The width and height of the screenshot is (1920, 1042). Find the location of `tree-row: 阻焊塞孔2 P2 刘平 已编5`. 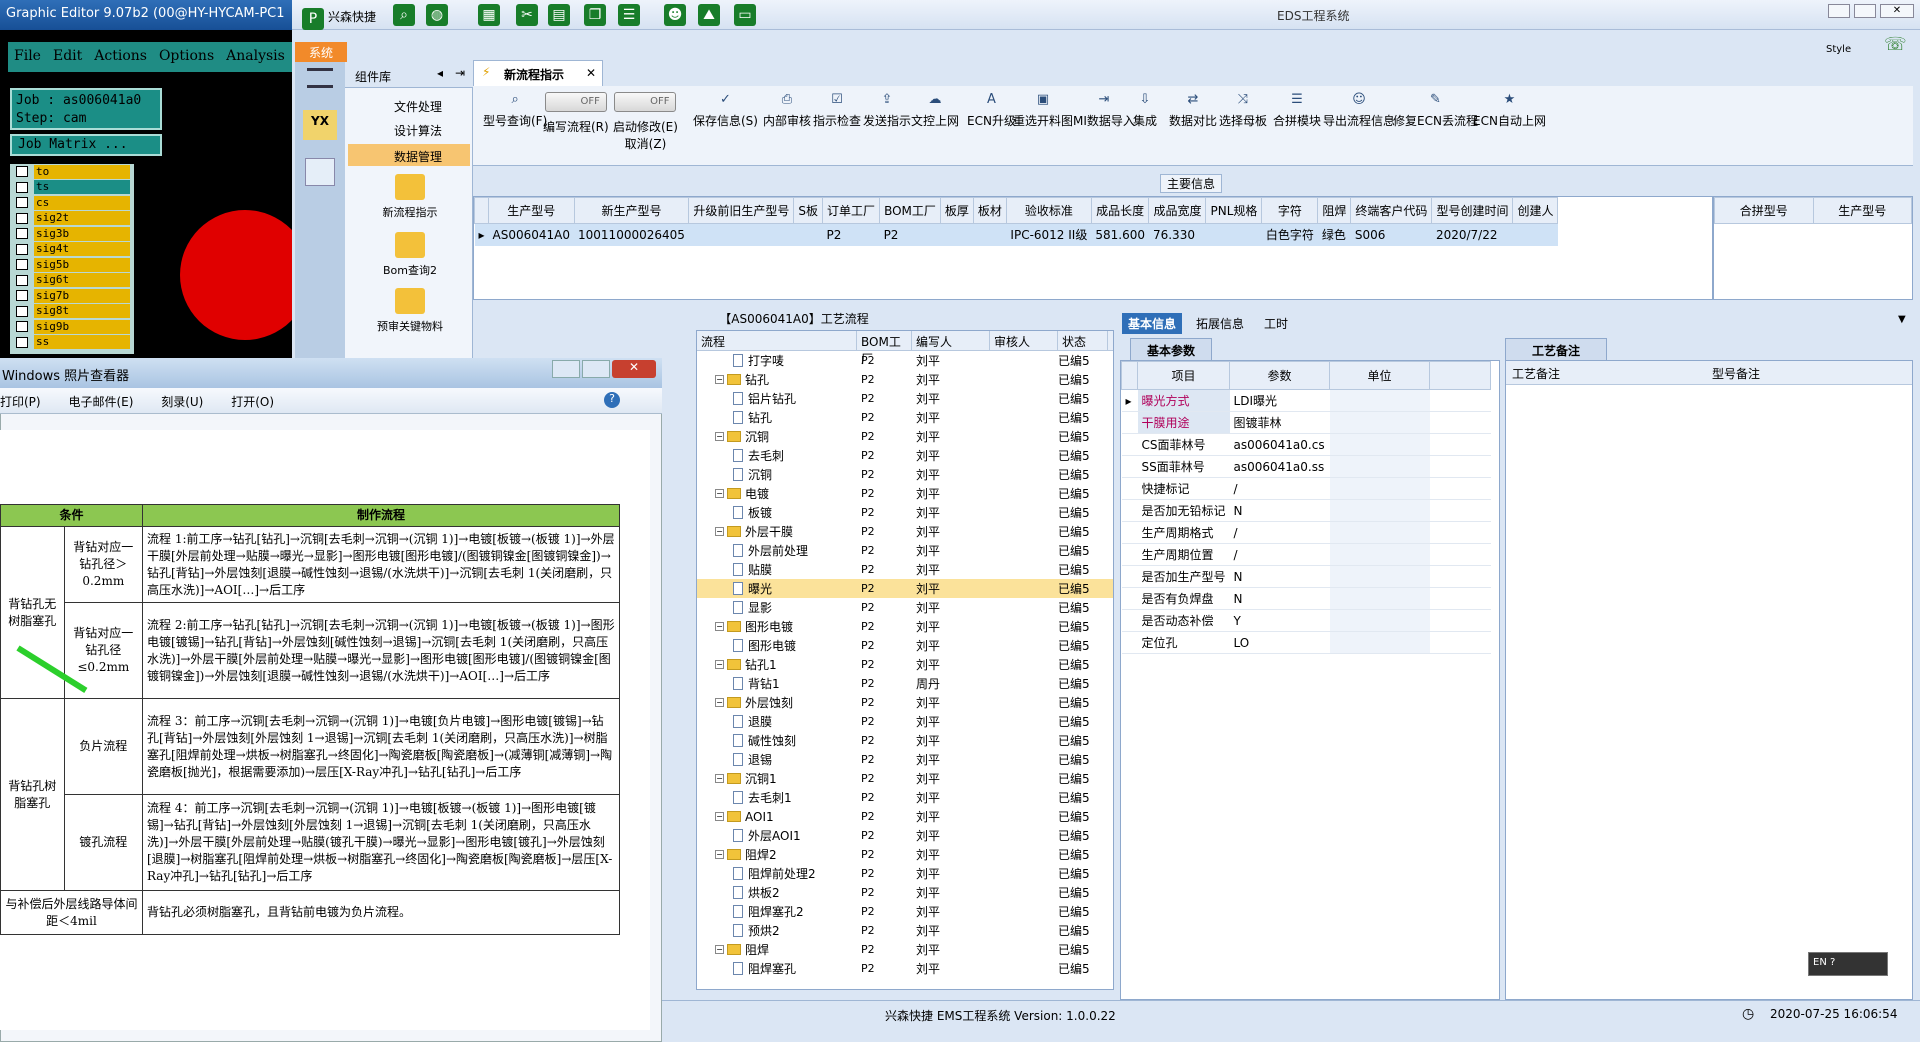

tree-row: 阻焊塞孔2 P2 刘平 已编5 is located at coordinates (905, 911).